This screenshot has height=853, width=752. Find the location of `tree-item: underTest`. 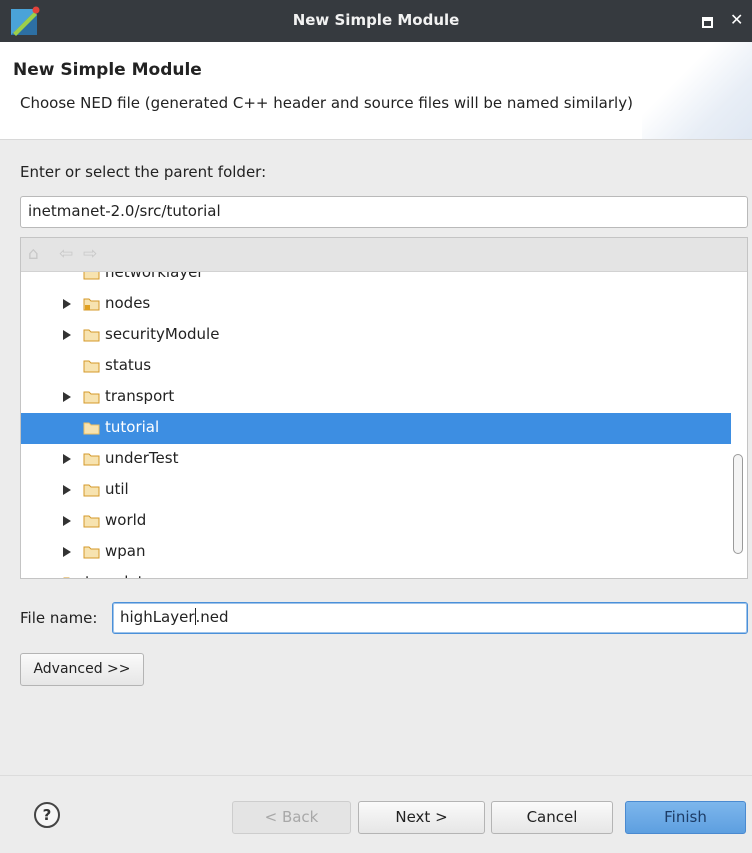

tree-item: underTest is located at coordinates (376, 459).